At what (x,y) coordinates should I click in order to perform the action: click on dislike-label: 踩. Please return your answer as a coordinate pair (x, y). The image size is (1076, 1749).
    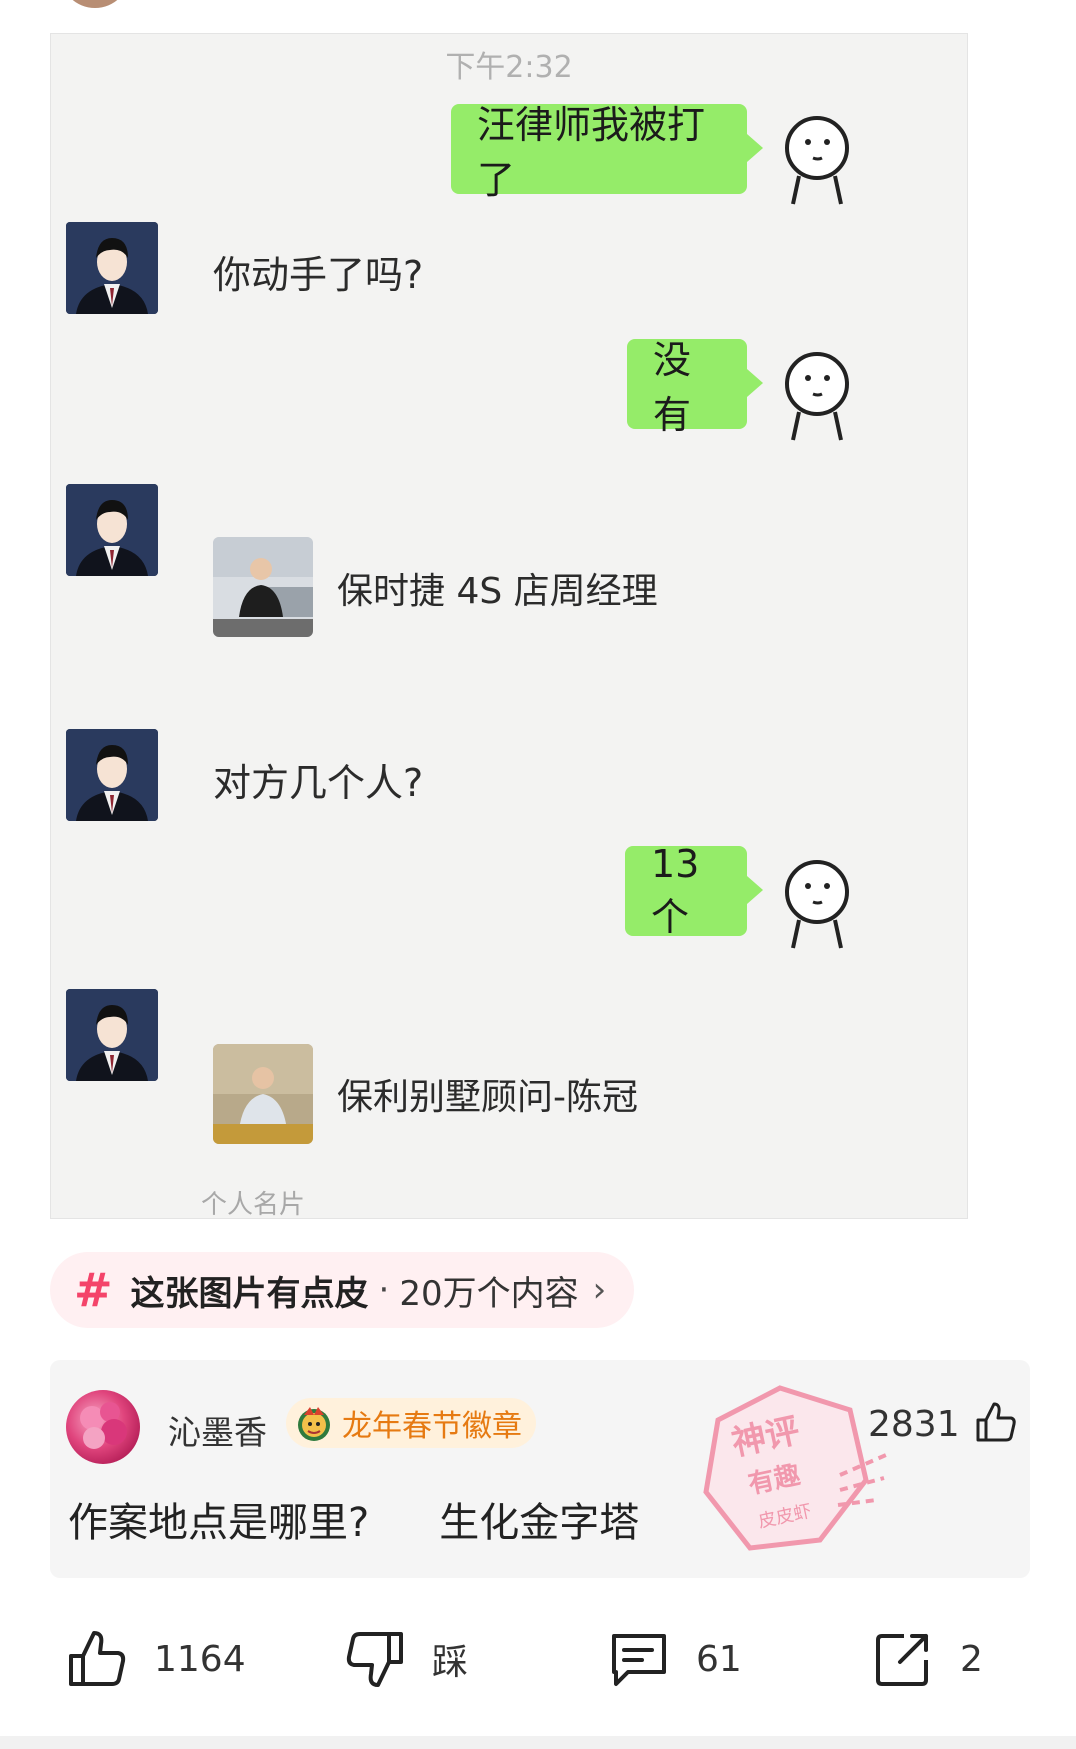
    Looking at the image, I should click on (450, 1662).